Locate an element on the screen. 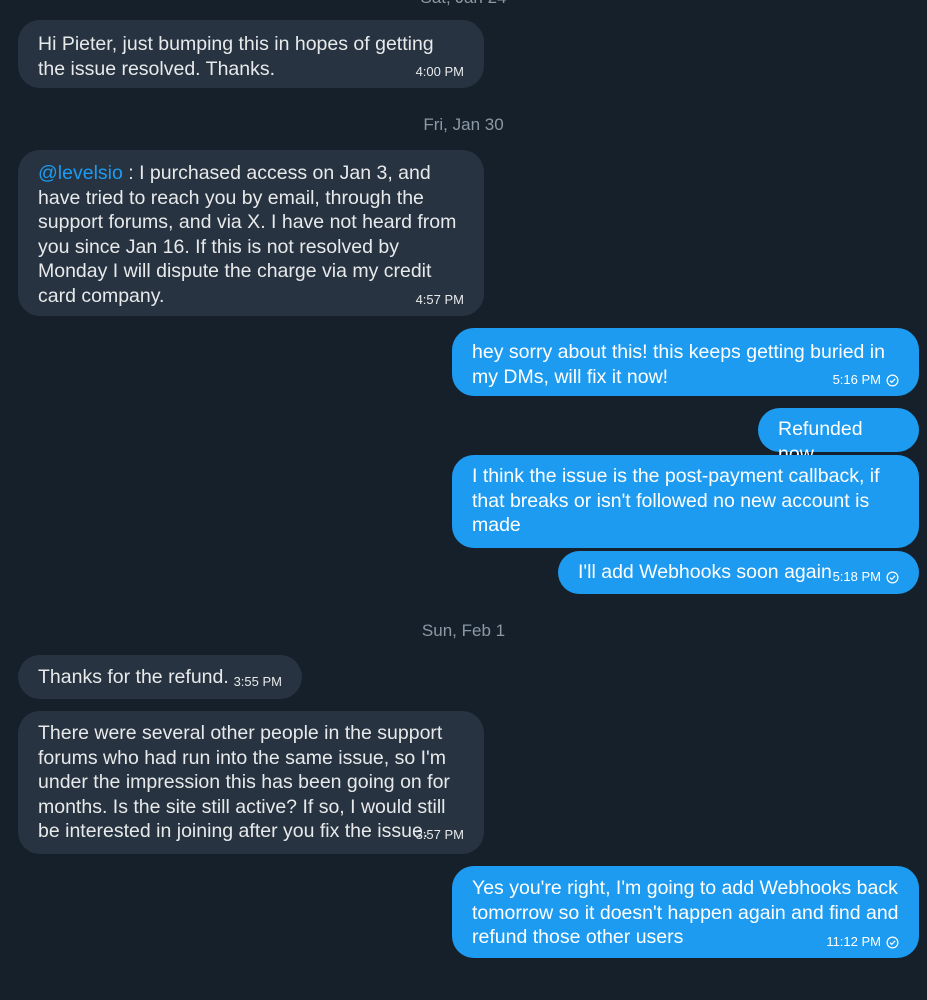 Image resolution: width=927 pixels, height=1000 pixels. message-meta: 5:18 PM is located at coordinates (866, 577).